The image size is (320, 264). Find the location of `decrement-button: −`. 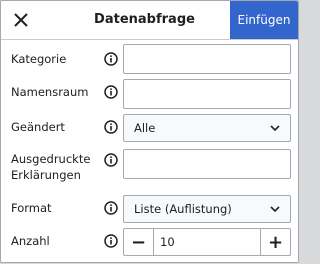

decrement-button: − is located at coordinates (139, 242).